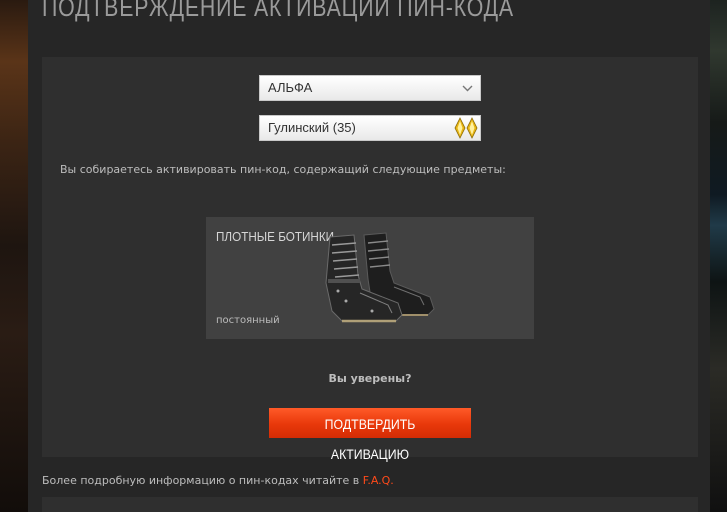 The height and width of the screenshot is (512, 727). I want to click on item-duration: постоянный, so click(248, 320).